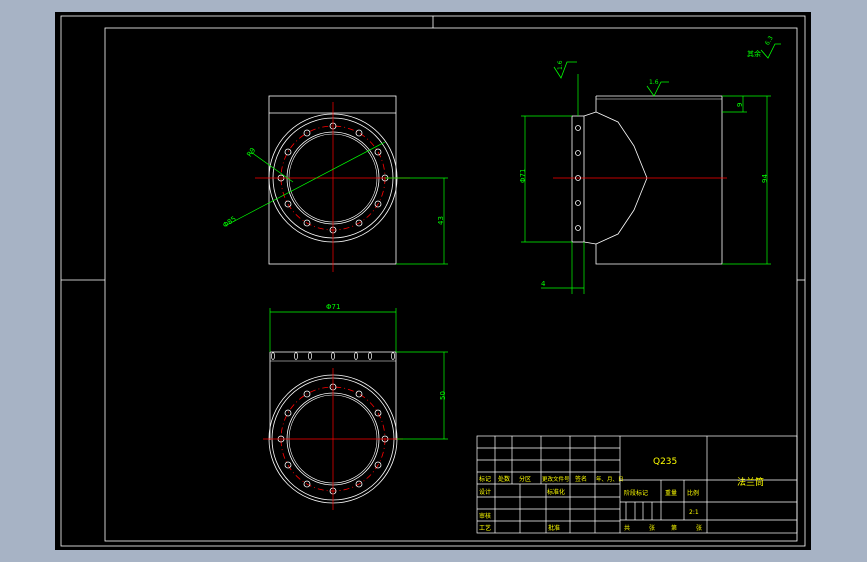 The image size is (867, 562). I want to click on side-view: Φ71 94 9 4 1.6 1.6, so click(645, 177).